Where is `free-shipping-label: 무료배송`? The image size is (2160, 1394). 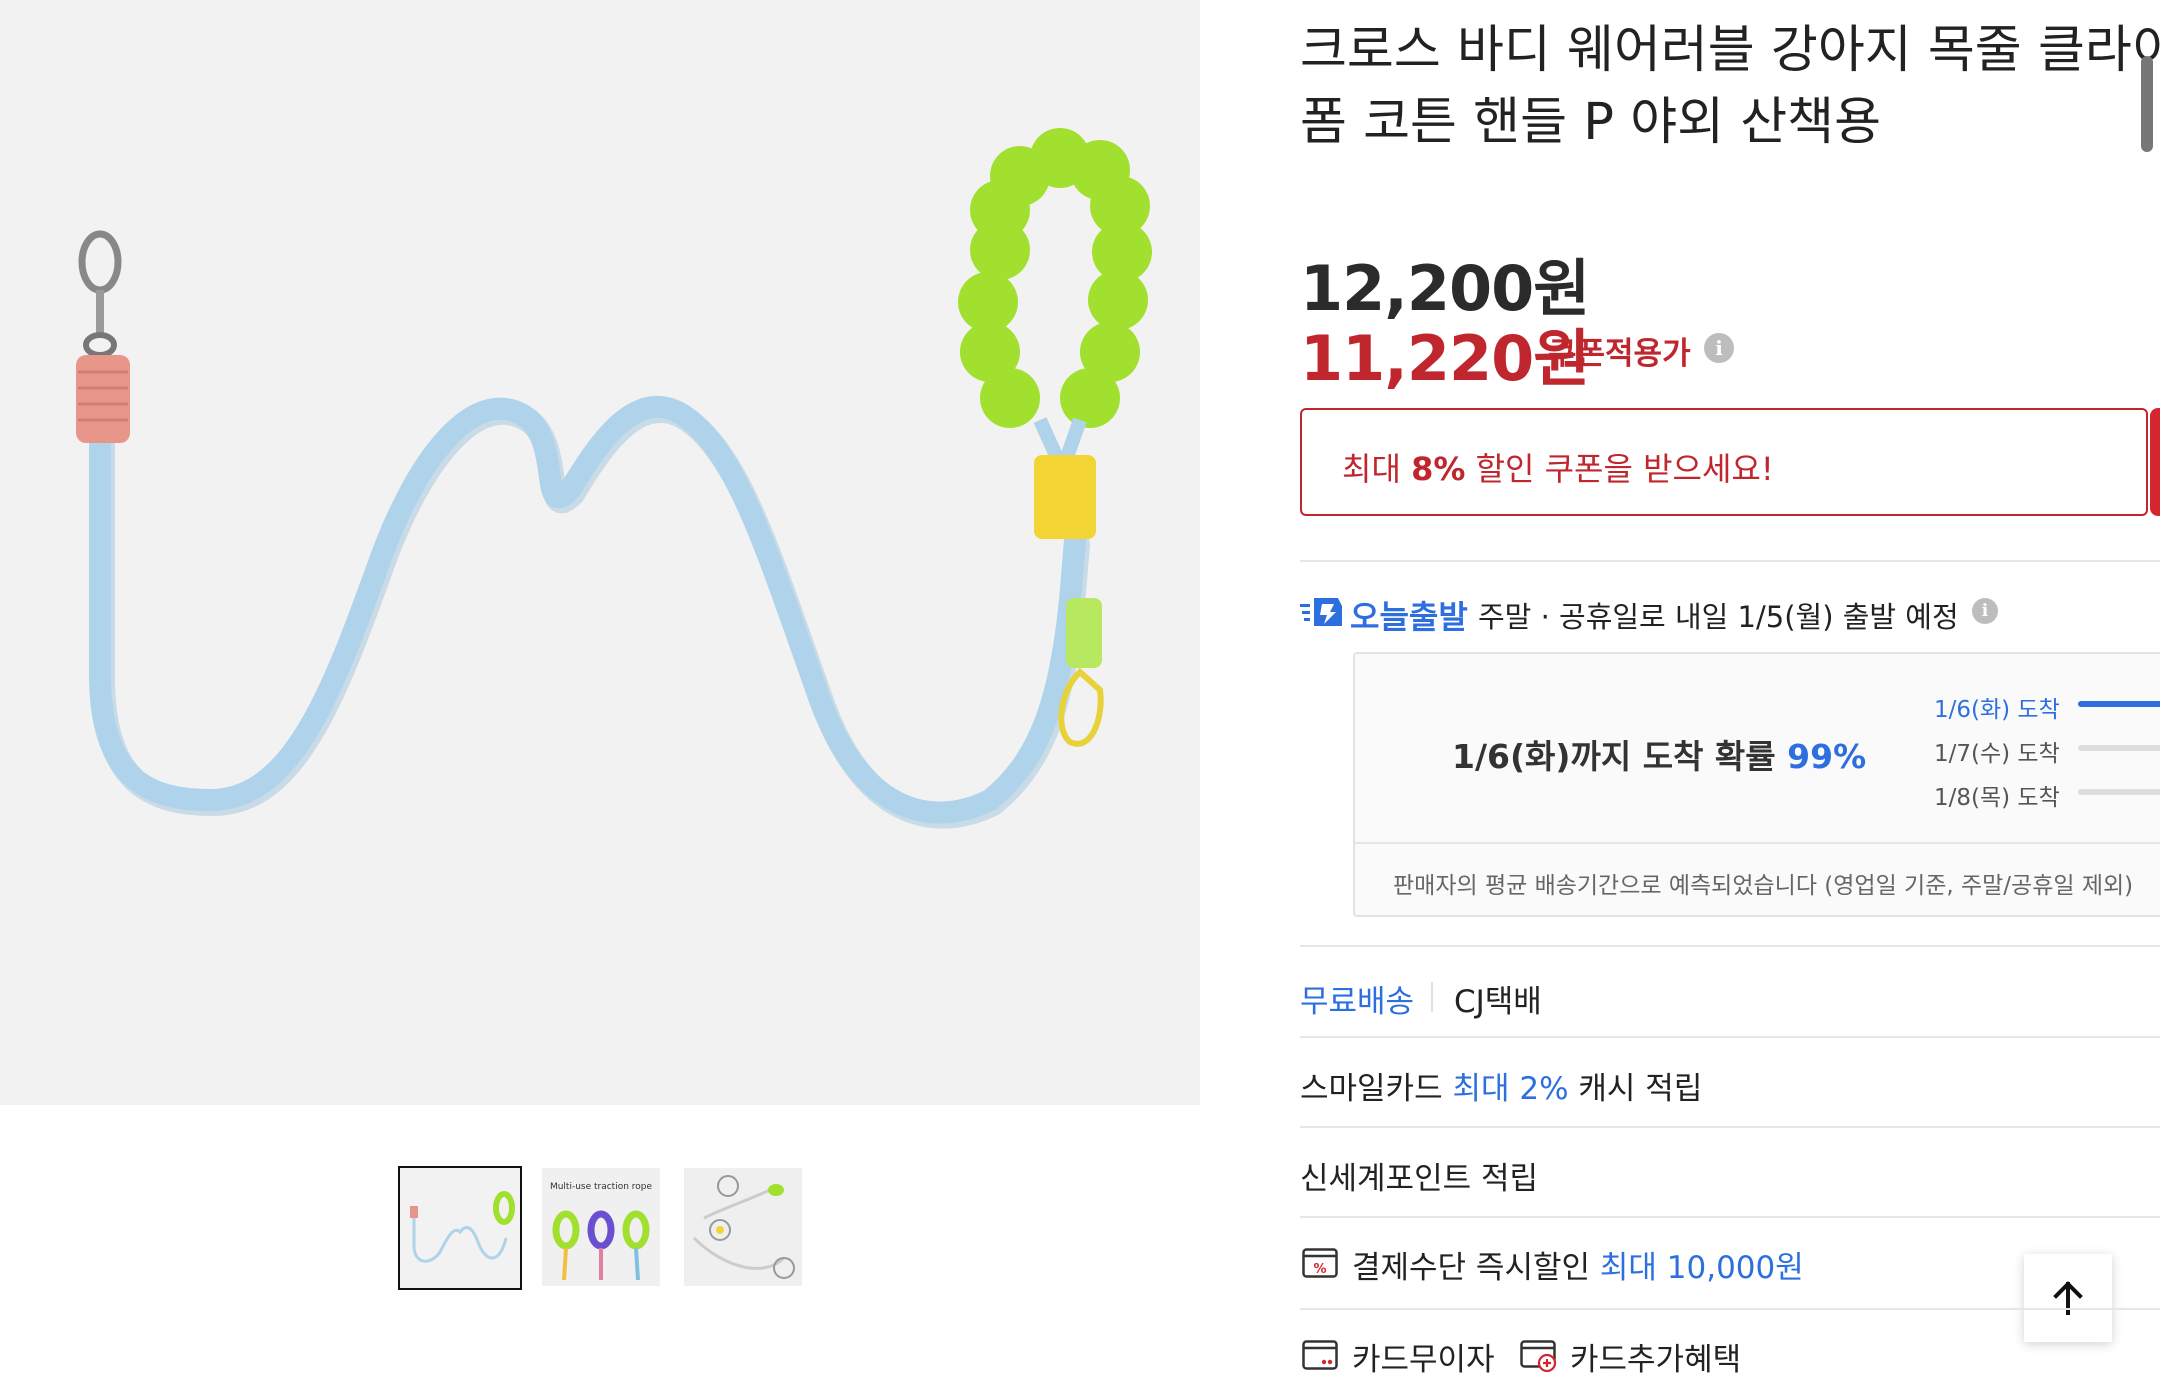 free-shipping-label: 무료배송 is located at coordinates (1357, 1002).